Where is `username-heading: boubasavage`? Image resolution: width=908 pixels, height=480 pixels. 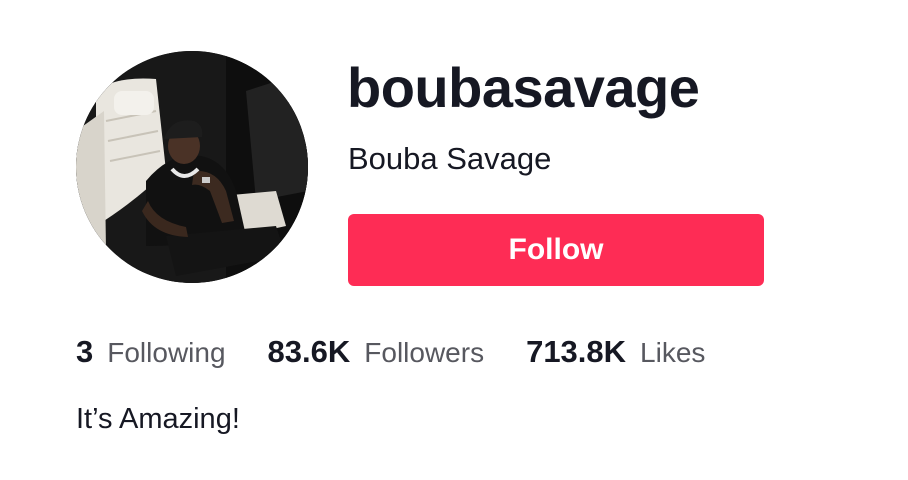 username-heading: boubasavage is located at coordinates (523, 87).